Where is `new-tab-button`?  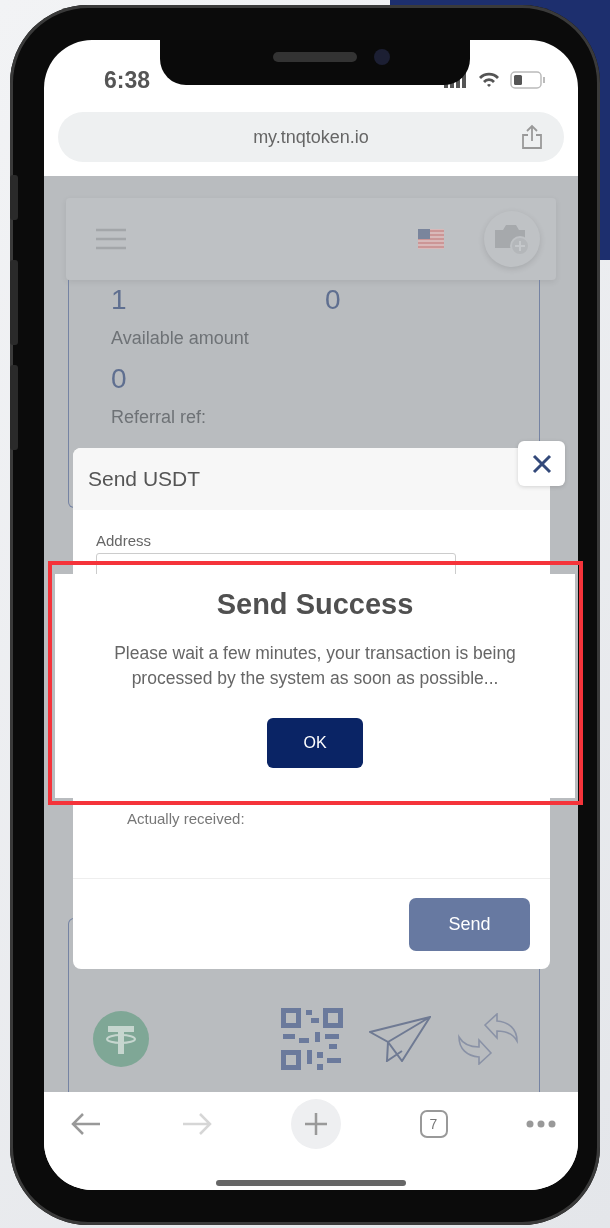
new-tab-button is located at coordinates (316, 1124).